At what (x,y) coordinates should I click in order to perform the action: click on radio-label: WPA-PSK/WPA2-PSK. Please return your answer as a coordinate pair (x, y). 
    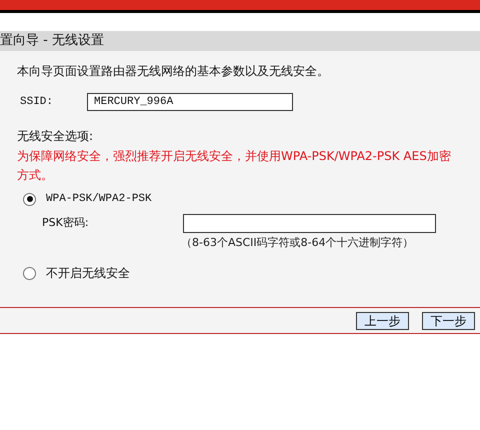
    Looking at the image, I should click on (99, 199).